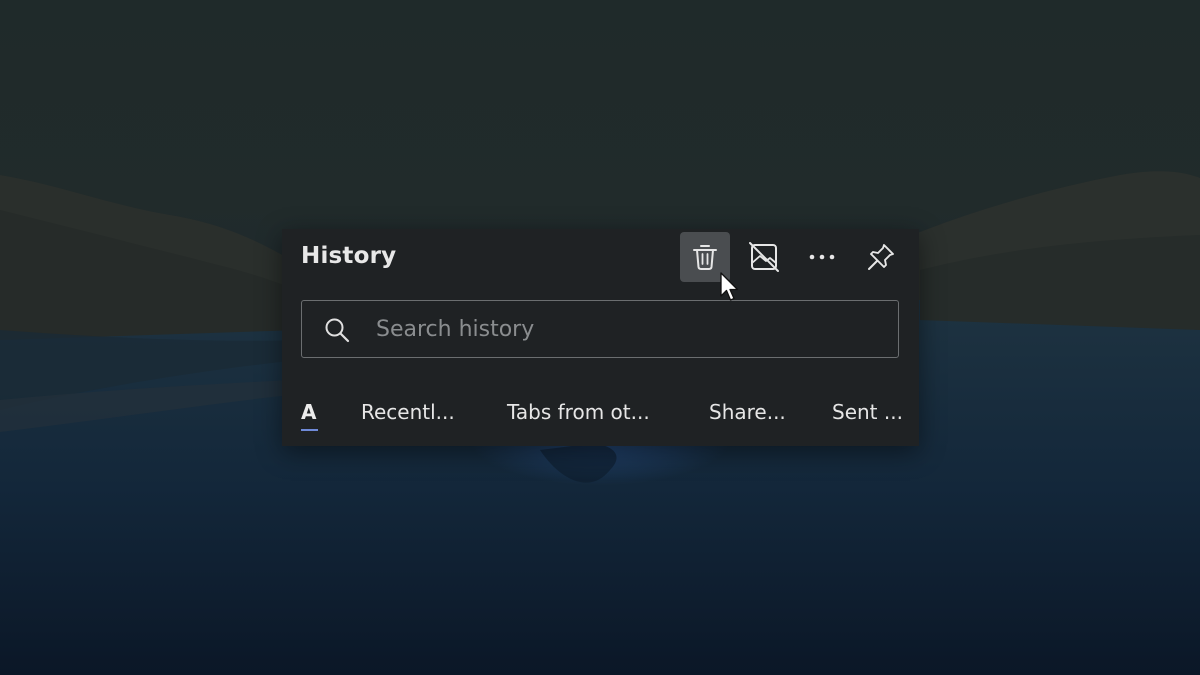 This screenshot has height=675, width=1200. I want to click on active-tab-indicator, so click(309, 430).